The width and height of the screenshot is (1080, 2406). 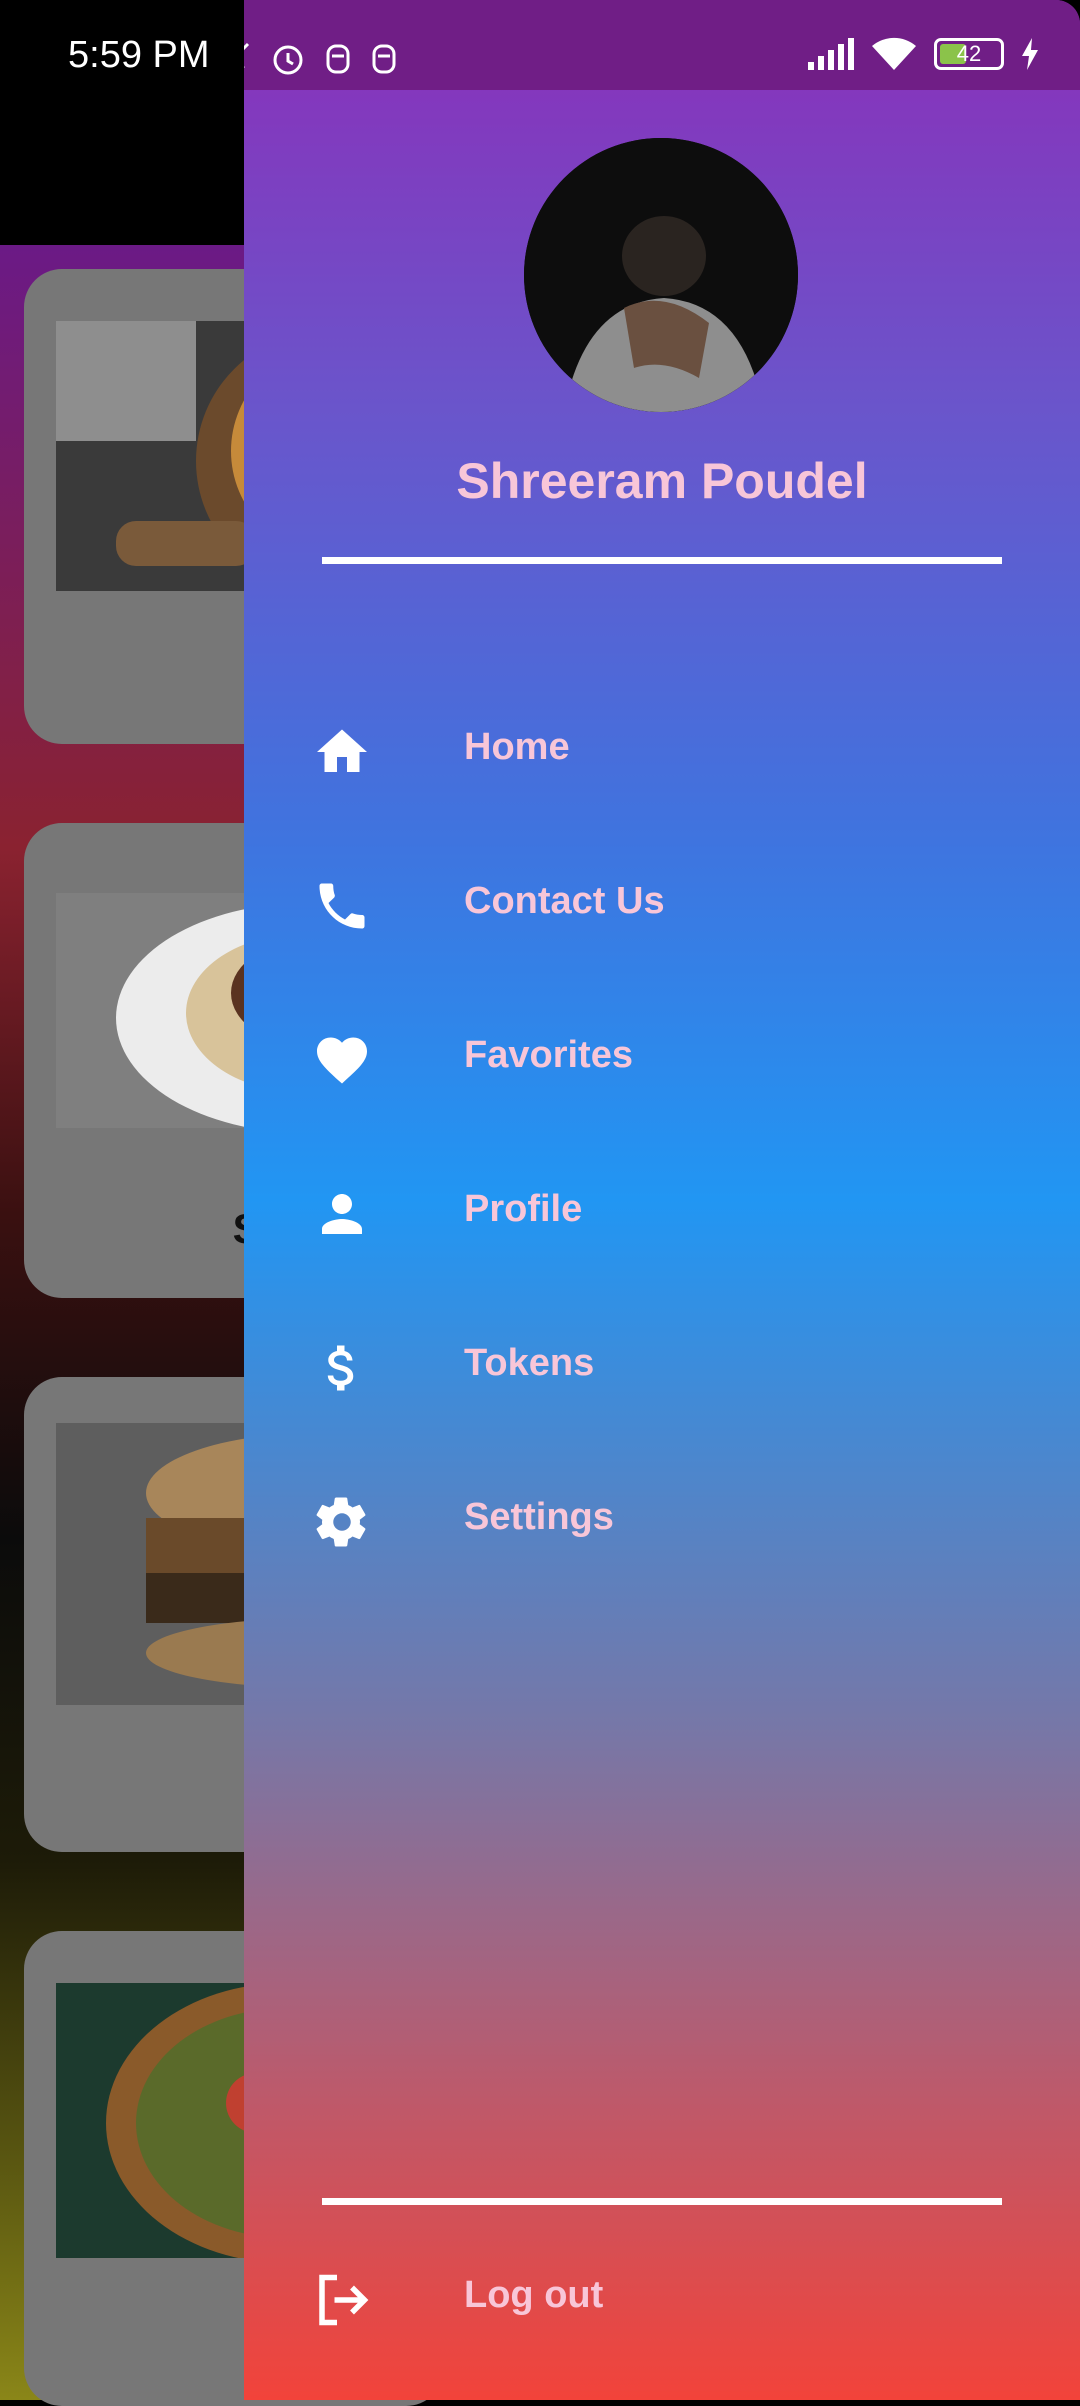 I want to click on menu-item-contact-us: Contact Us, so click(x=662, y=906).